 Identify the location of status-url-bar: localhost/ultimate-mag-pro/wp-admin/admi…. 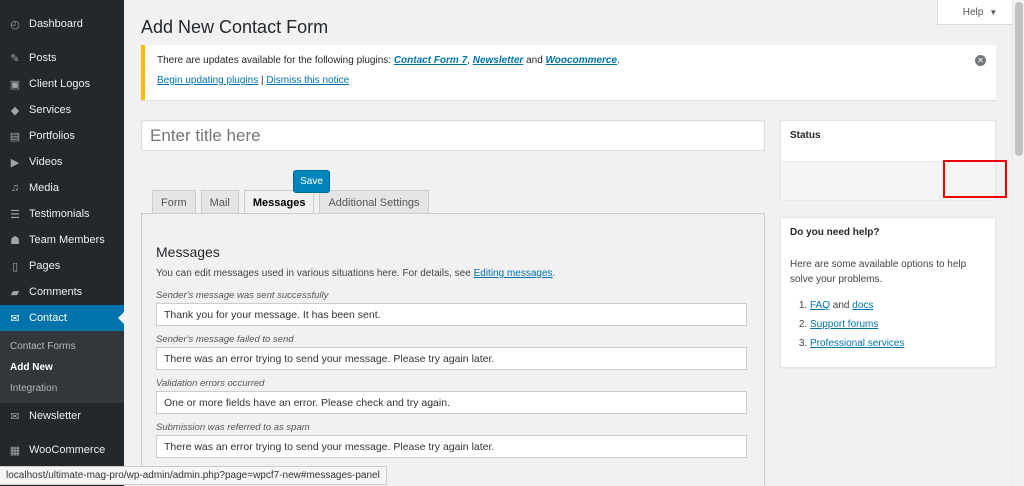
(193, 475).